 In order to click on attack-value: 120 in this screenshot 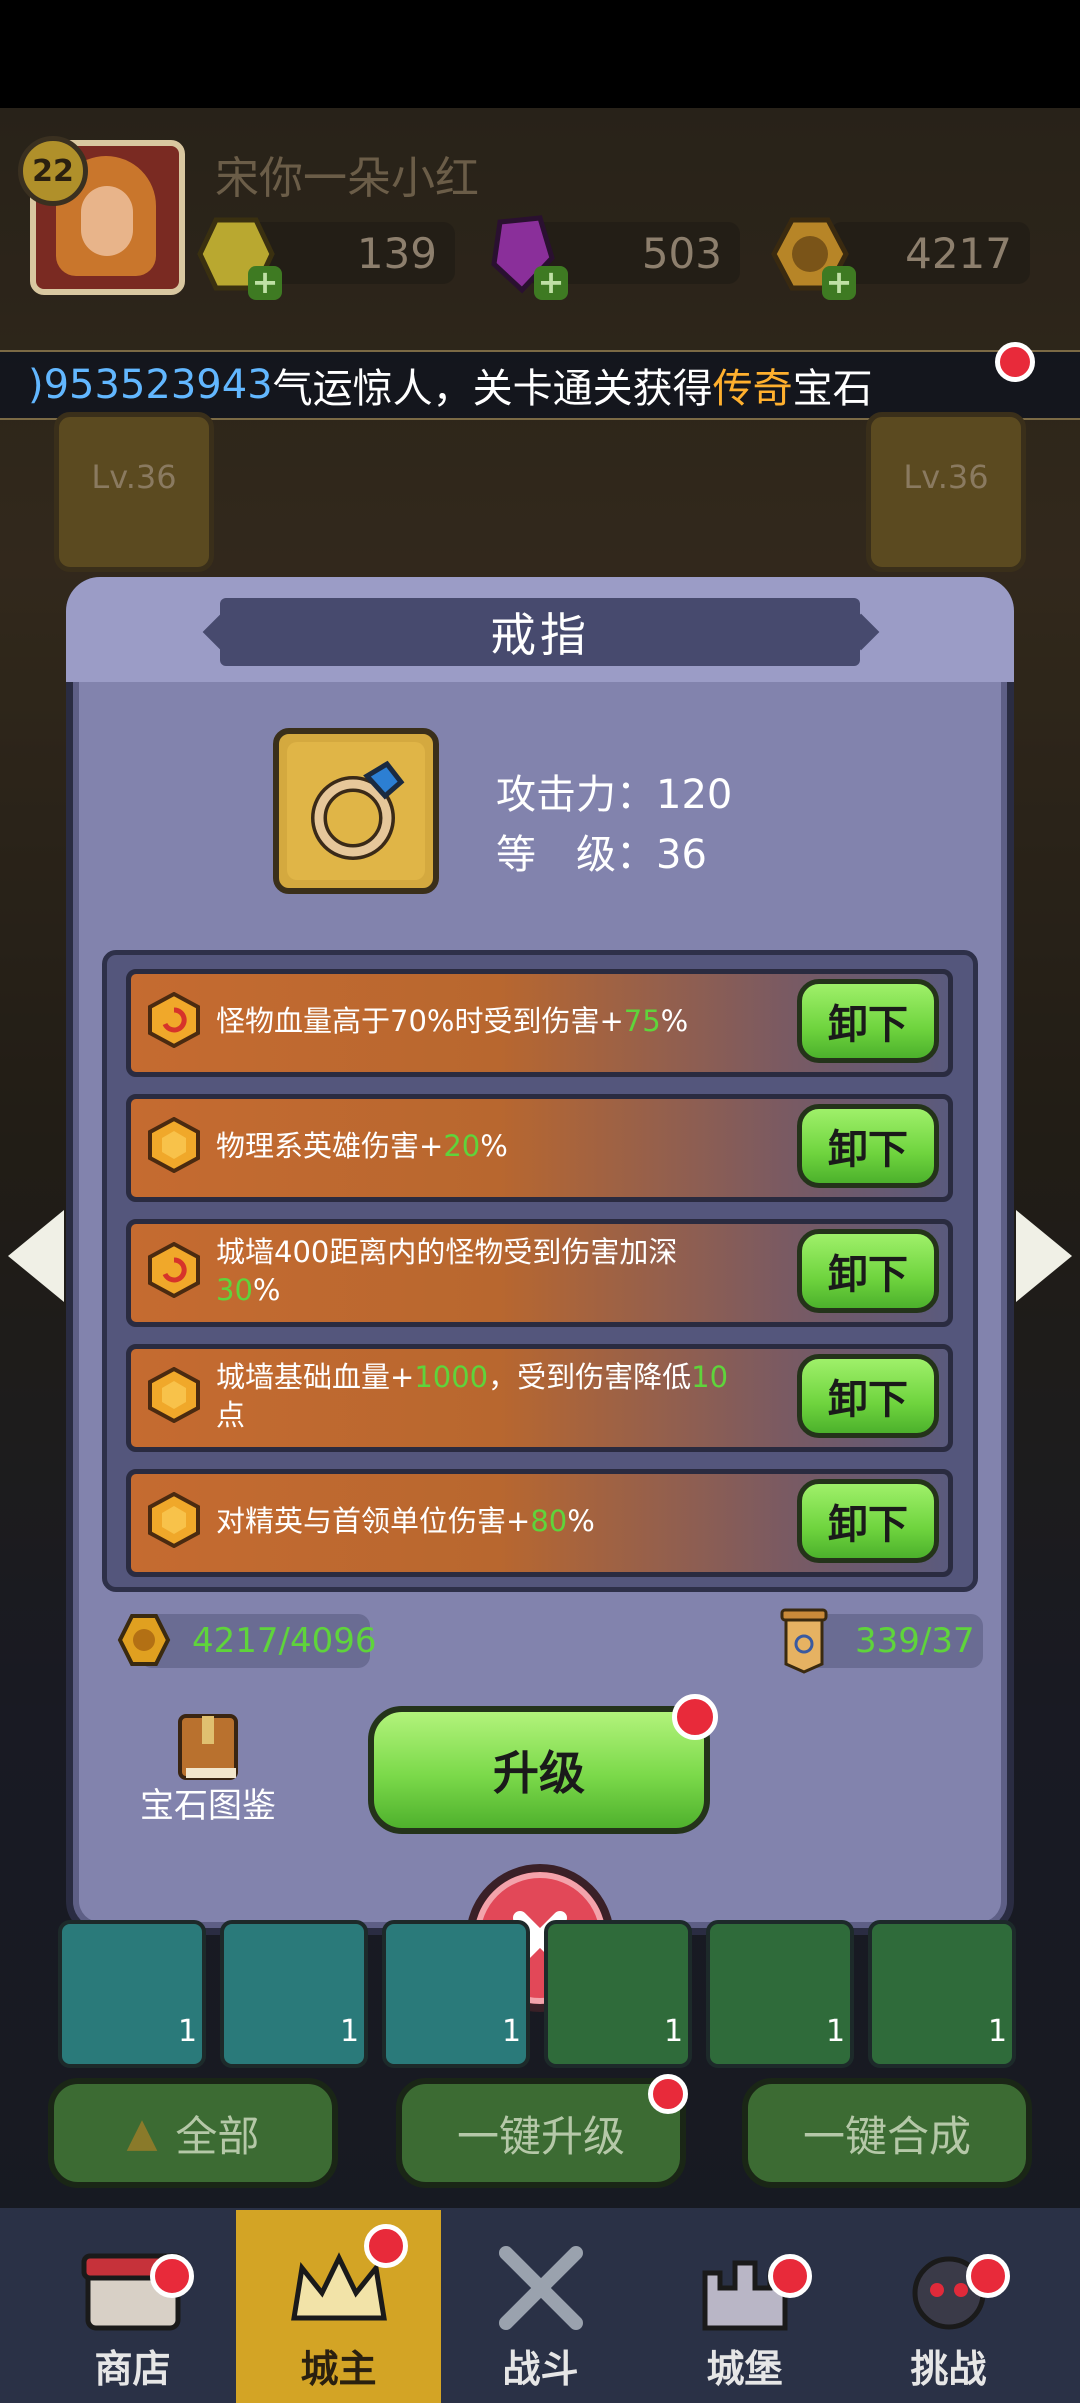, I will do `click(694, 795)`.